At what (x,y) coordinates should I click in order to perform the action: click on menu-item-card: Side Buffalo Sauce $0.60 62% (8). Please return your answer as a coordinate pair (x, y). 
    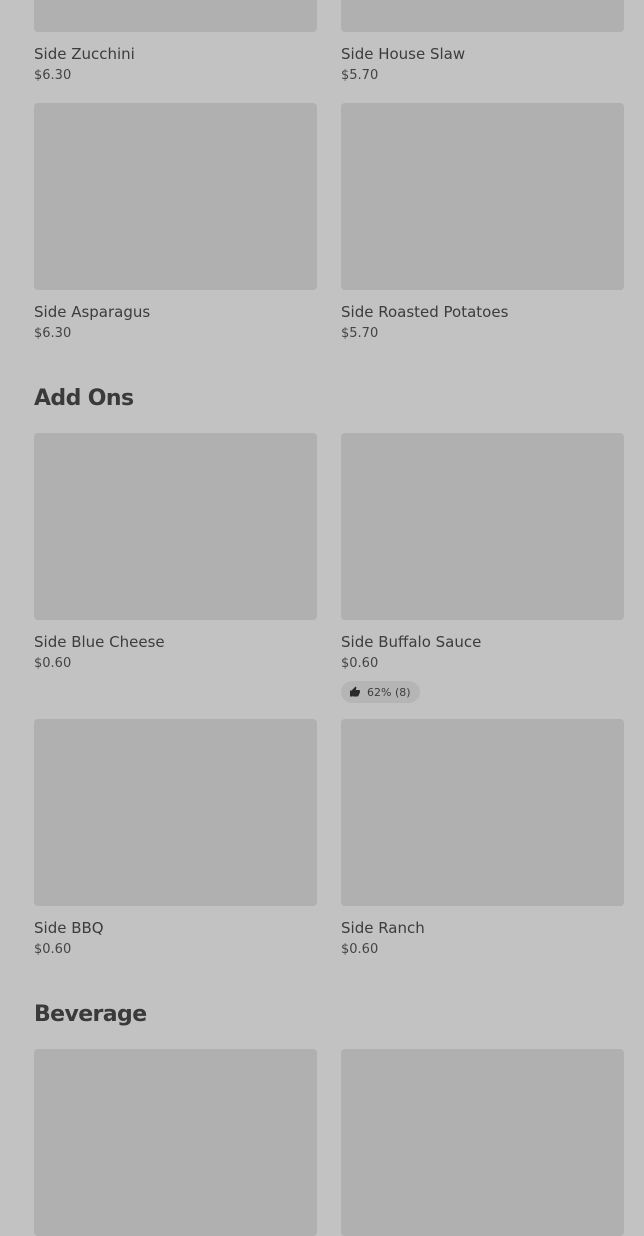
    Looking at the image, I should click on (482, 568).